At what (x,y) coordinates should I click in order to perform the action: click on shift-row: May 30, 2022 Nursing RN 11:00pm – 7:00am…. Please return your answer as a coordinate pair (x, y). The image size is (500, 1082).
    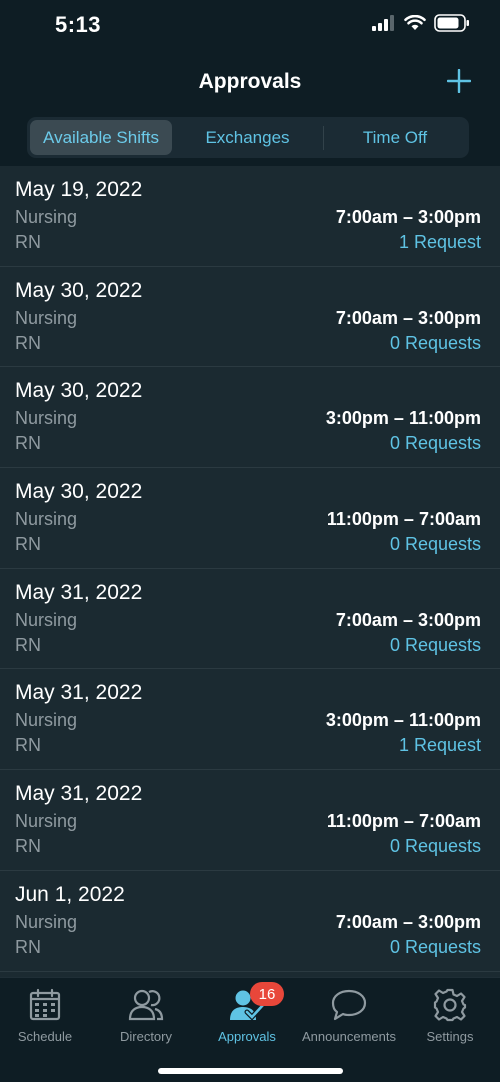
    Looking at the image, I should click on (250, 518).